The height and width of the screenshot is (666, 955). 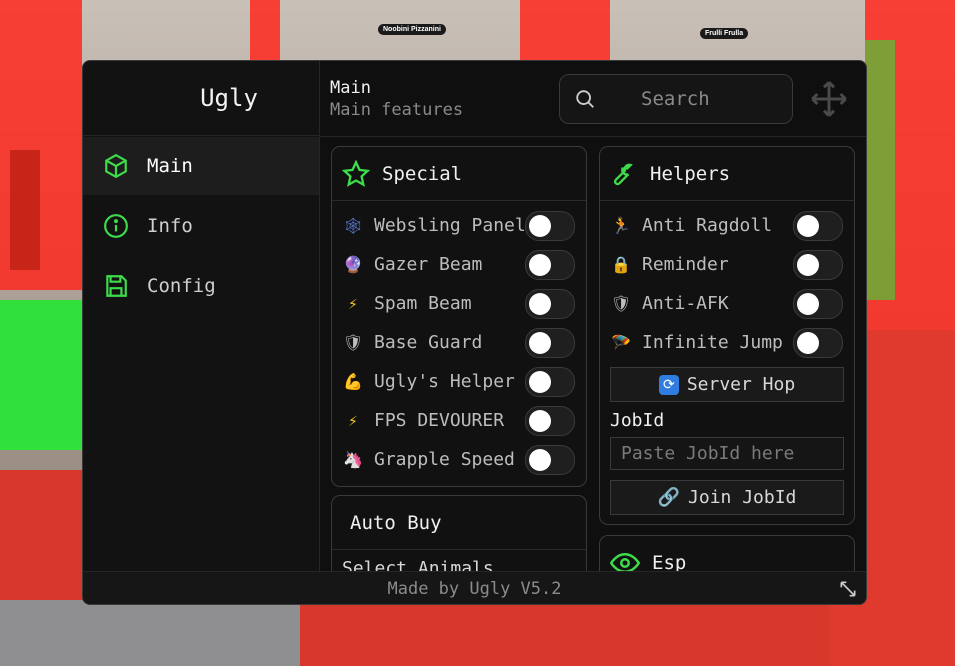 What do you see at coordinates (550, 382) in the screenshot?
I see `uglys-helper-toggle` at bounding box center [550, 382].